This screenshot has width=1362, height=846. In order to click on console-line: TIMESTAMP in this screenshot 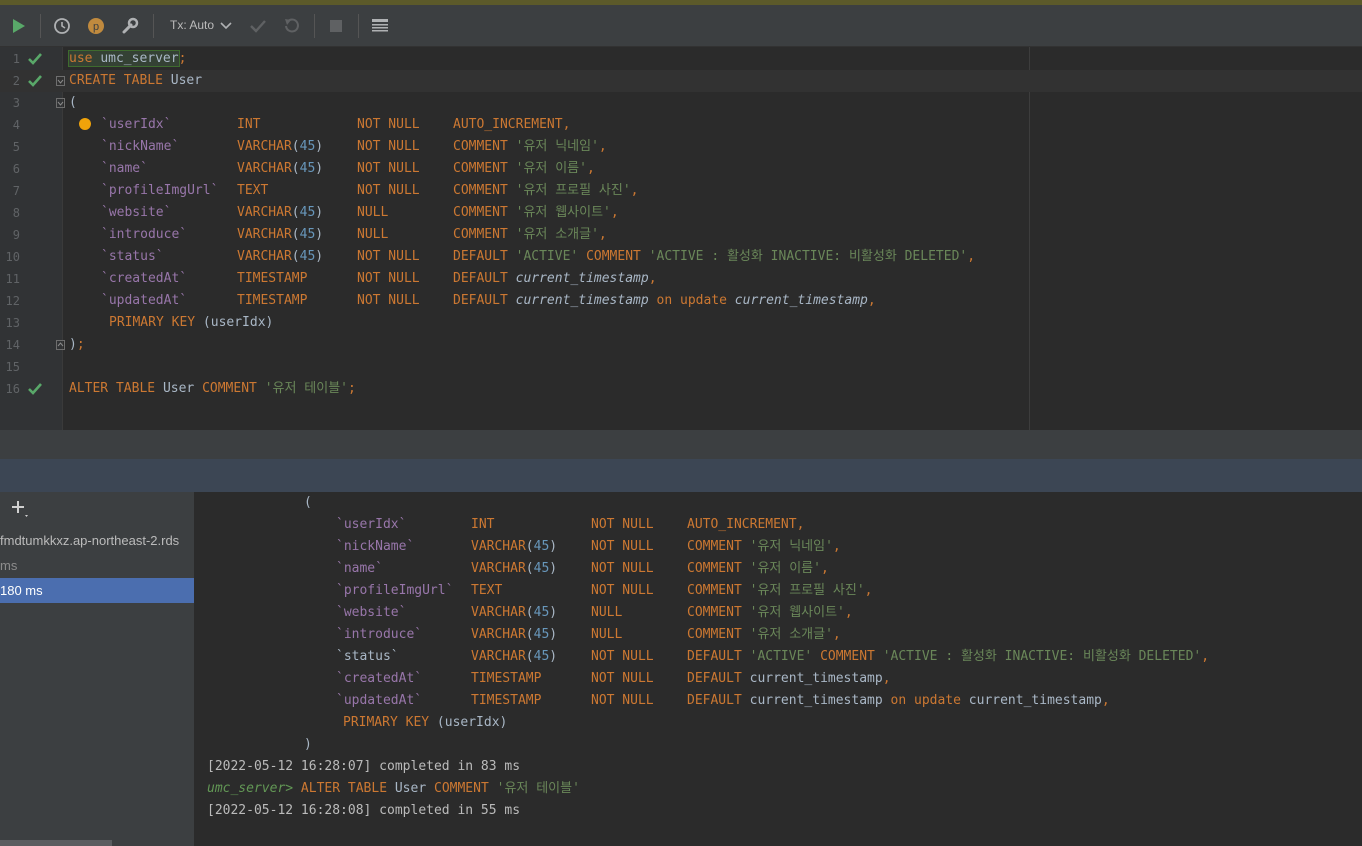, I will do `click(506, 678)`.